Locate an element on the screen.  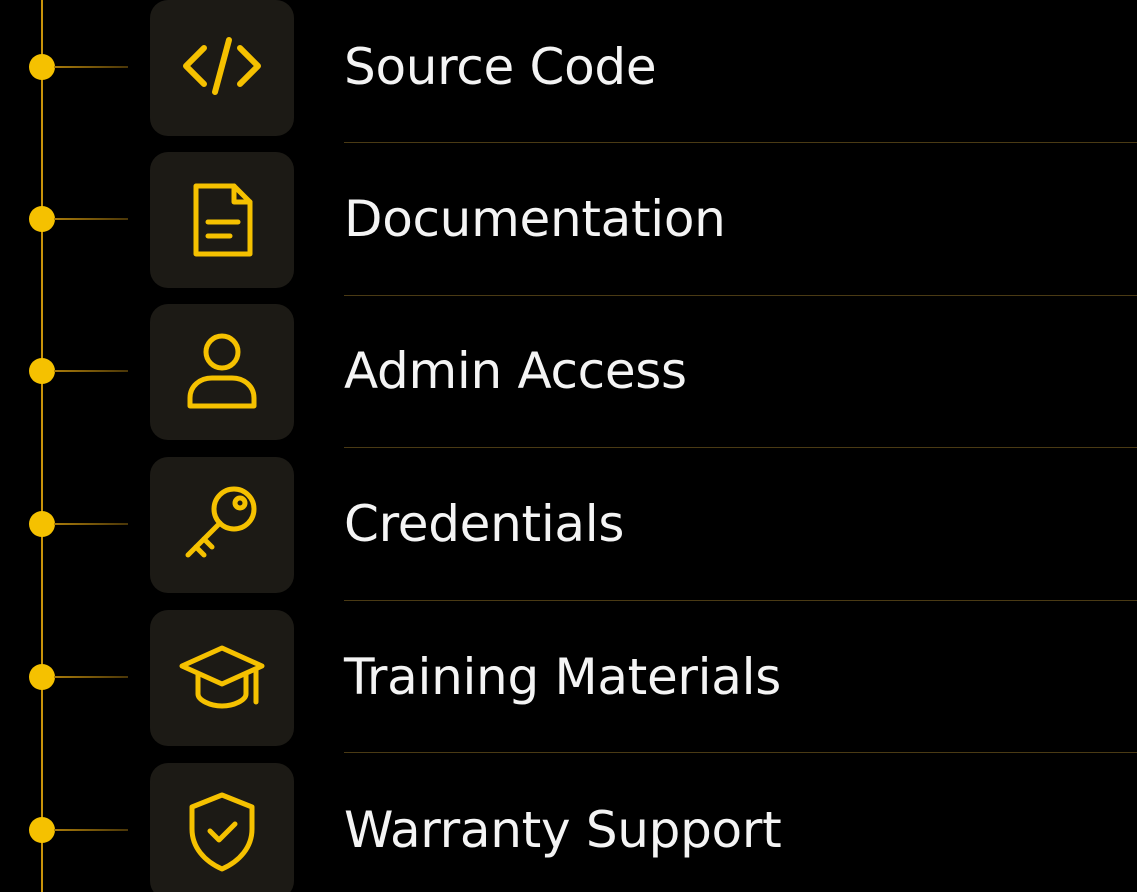
graduation-cap-icon is located at coordinates (222, 677).